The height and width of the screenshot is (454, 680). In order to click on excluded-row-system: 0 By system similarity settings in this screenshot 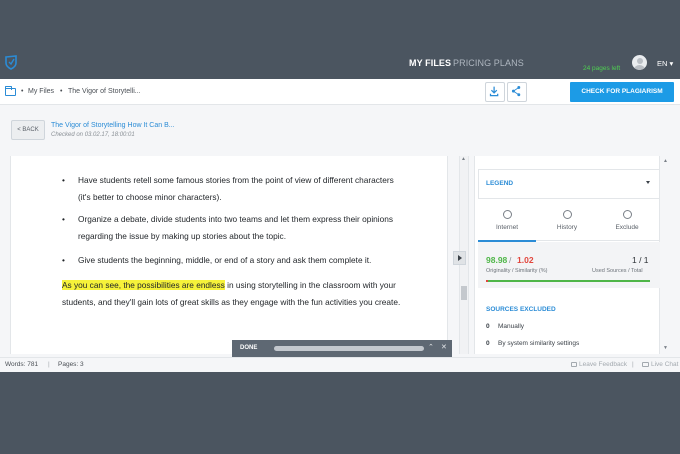, I will do `click(532, 343)`.